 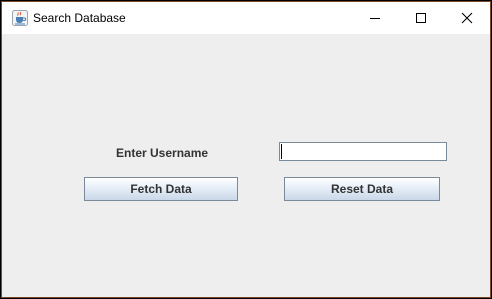 I want to click on minimize-button, so click(x=375, y=18).